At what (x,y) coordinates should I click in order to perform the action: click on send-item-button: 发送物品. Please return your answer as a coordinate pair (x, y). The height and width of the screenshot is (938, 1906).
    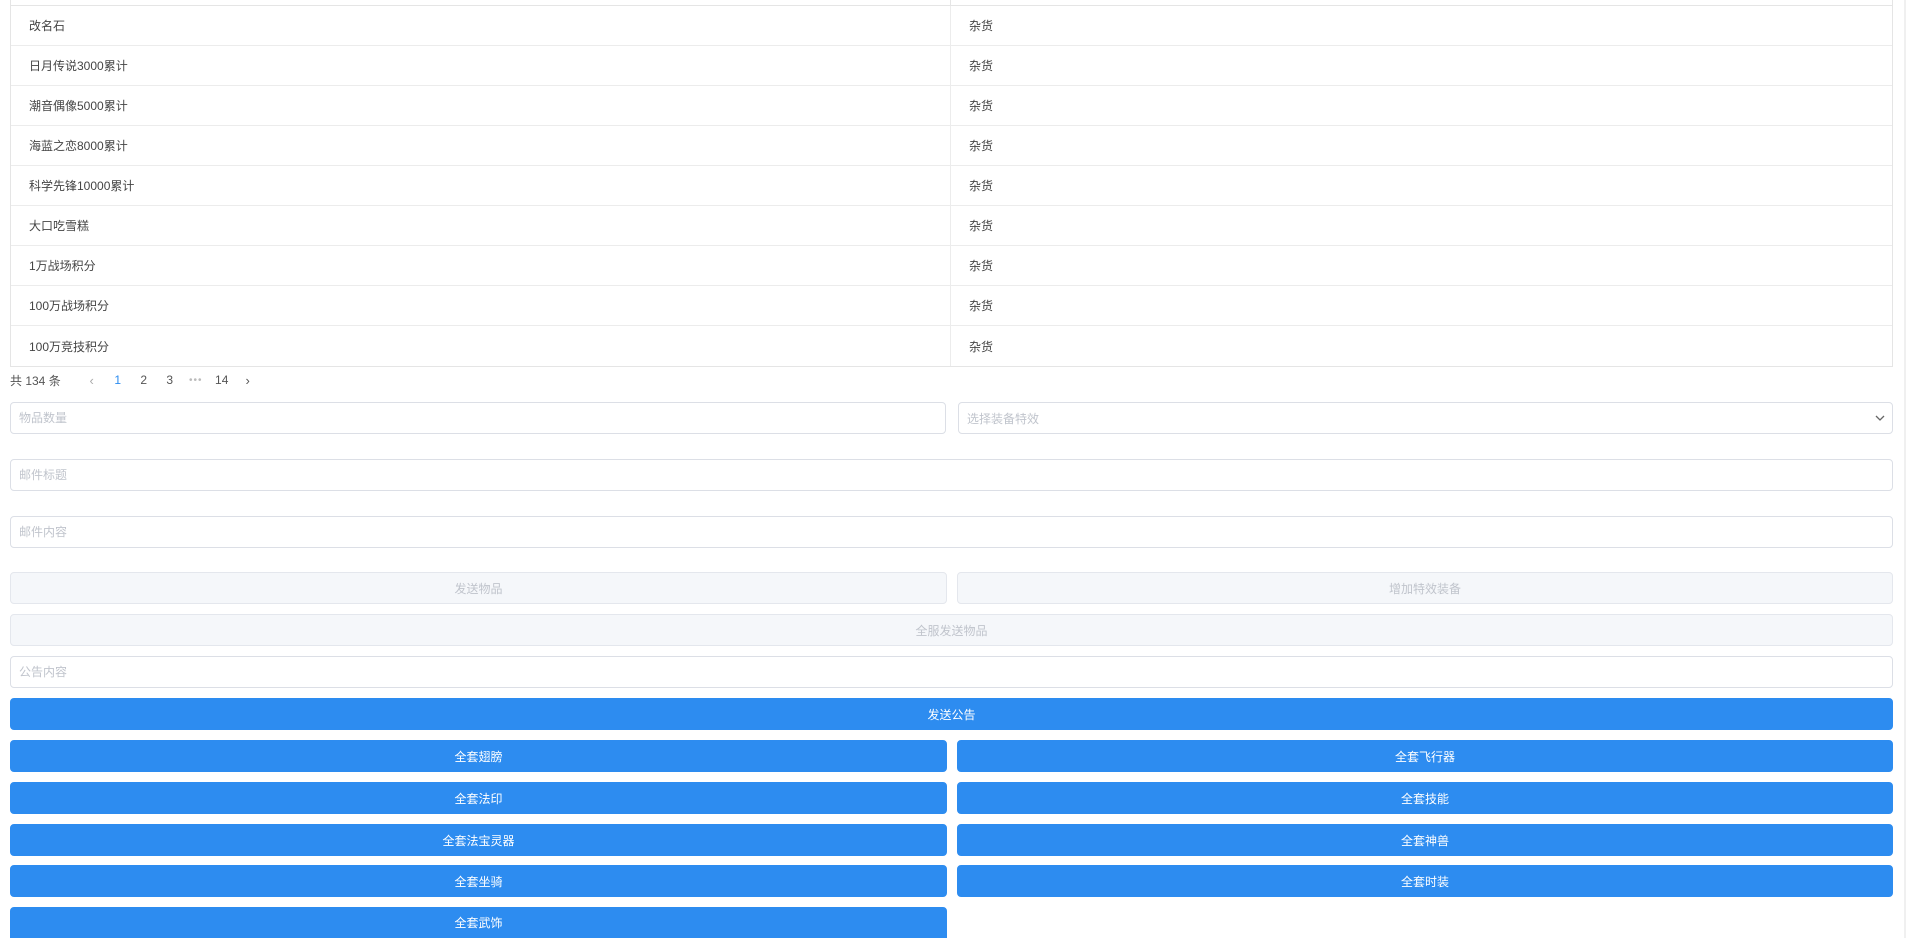
    Looking at the image, I should click on (478, 588).